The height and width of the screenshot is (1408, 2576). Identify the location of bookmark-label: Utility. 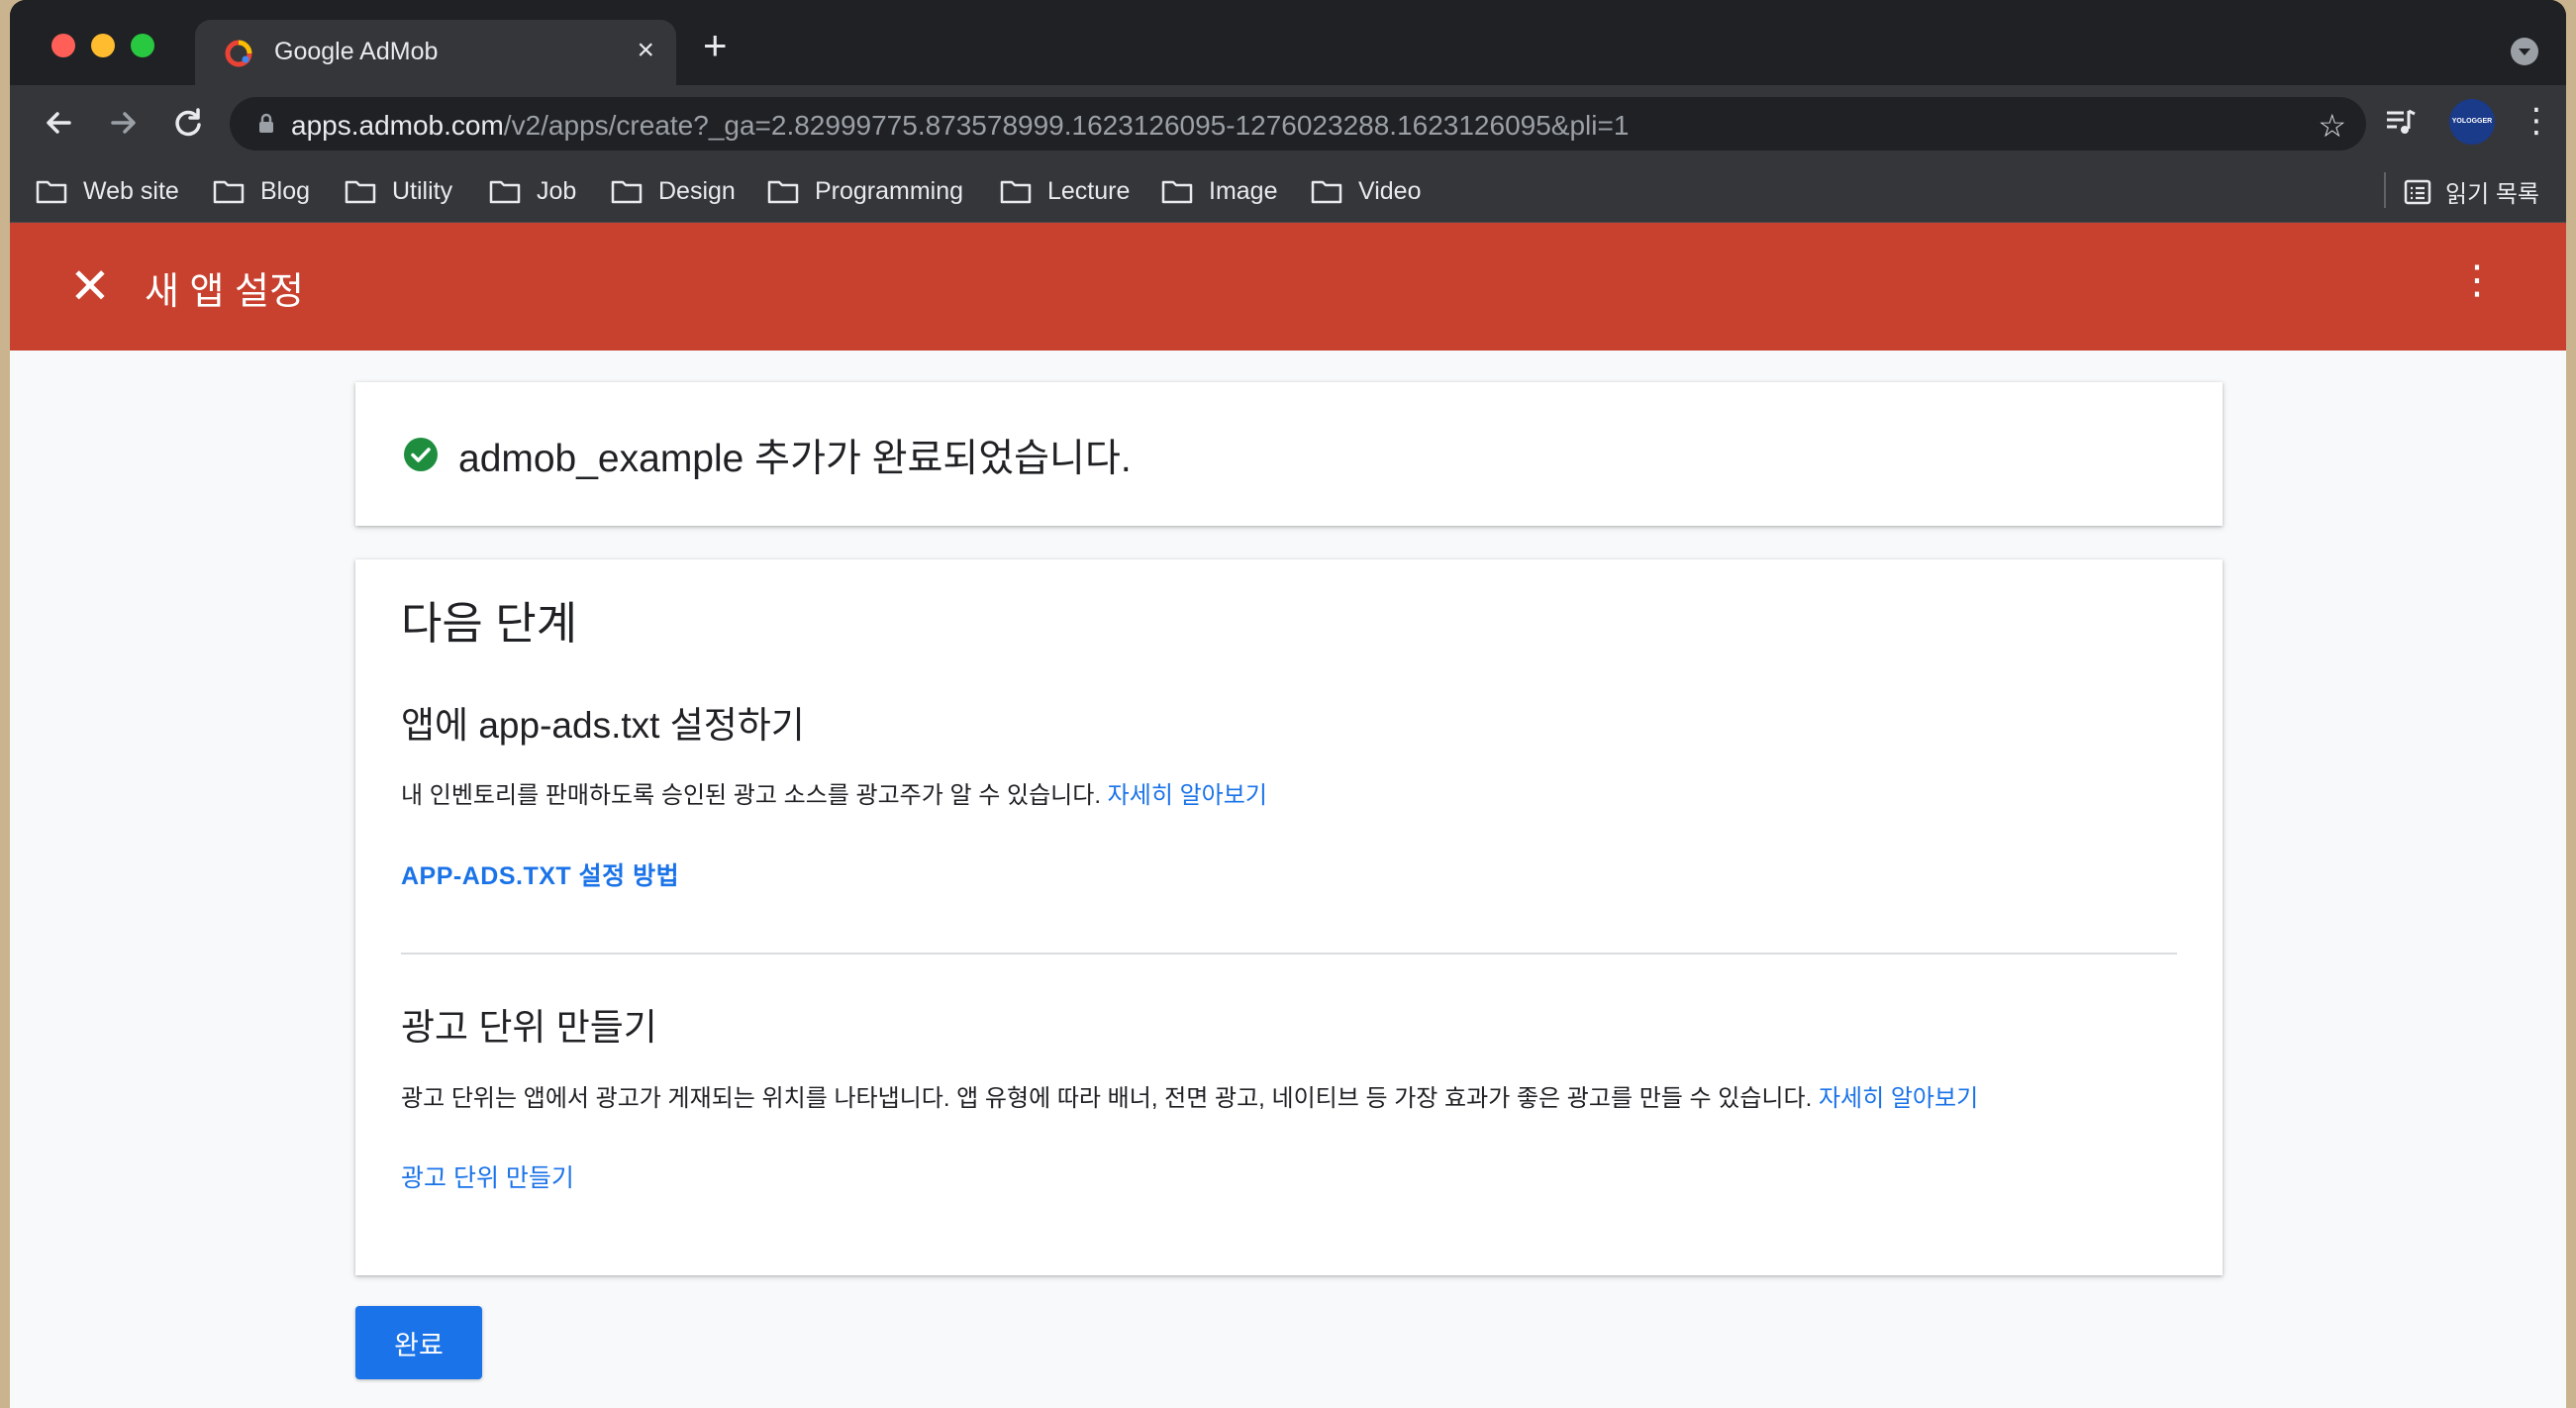
(423, 191).